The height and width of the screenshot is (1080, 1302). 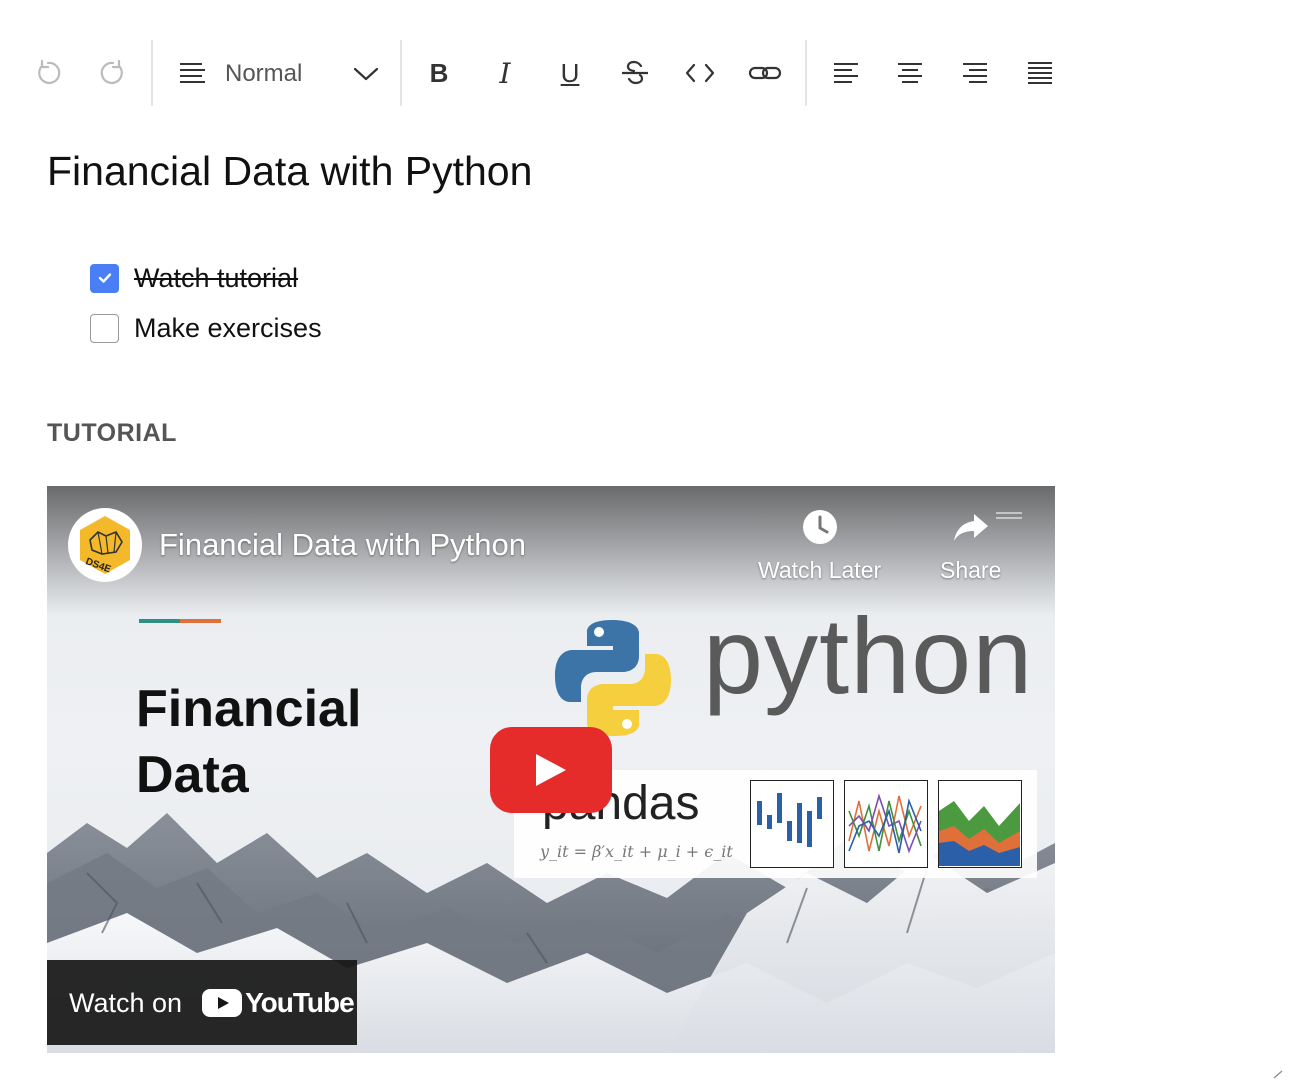 I want to click on italic-icon: I, so click(x=505, y=73).